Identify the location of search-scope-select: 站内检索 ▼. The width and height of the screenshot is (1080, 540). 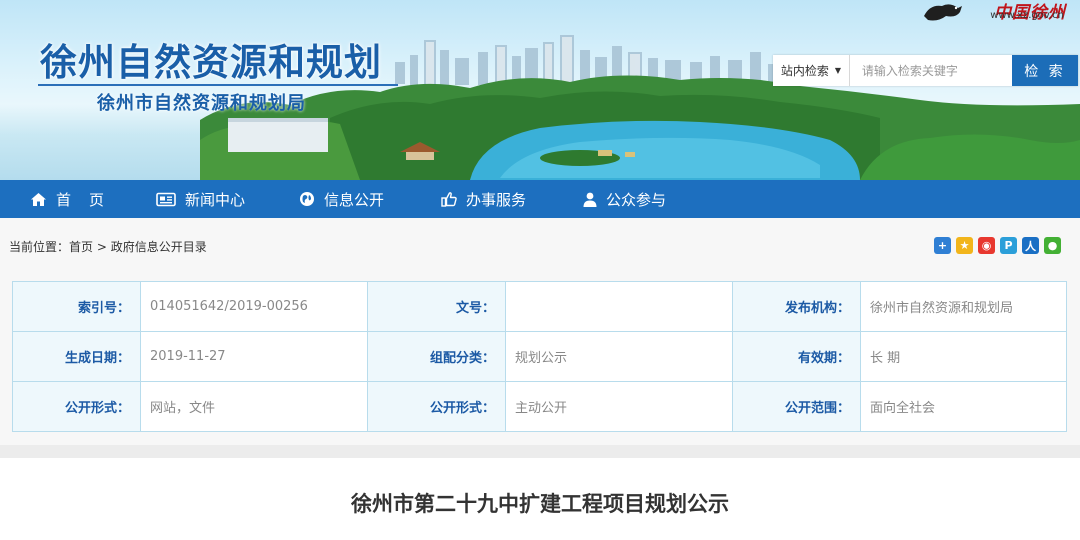
(811, 70).